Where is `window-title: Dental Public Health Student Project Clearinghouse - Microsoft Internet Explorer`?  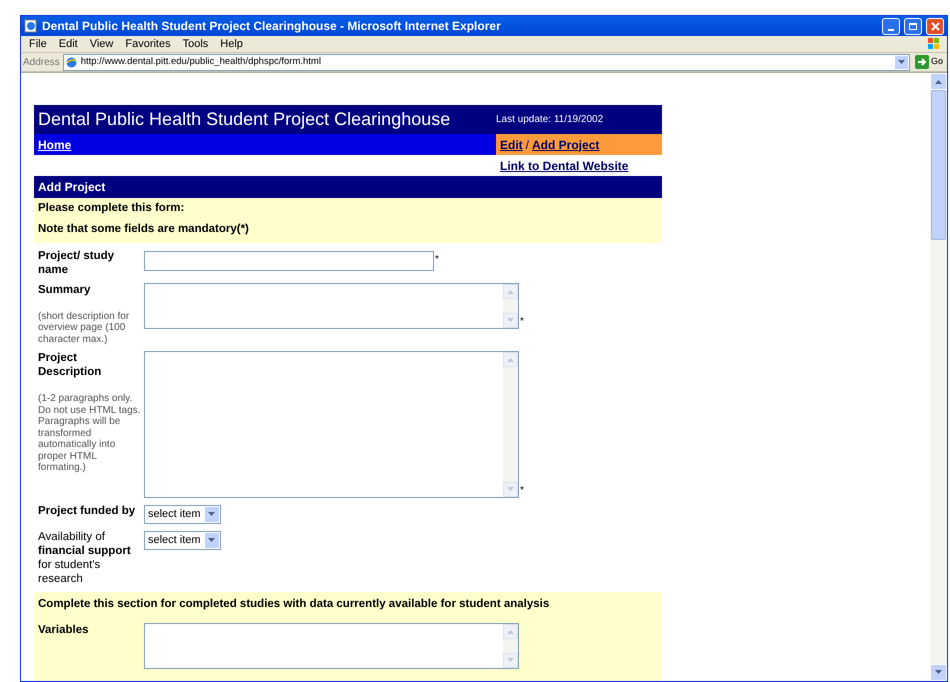 window-title: Dental Public Health Student Project Clearinghouse - Microsoft Internet Explorer is located at coordinates (272, 26).